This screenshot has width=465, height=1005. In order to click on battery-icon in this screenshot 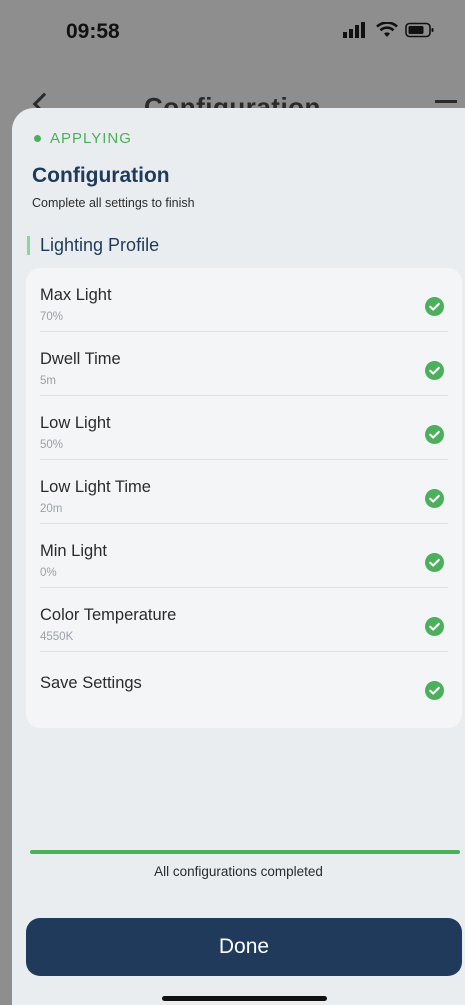, I will do `click(419, 30)`.